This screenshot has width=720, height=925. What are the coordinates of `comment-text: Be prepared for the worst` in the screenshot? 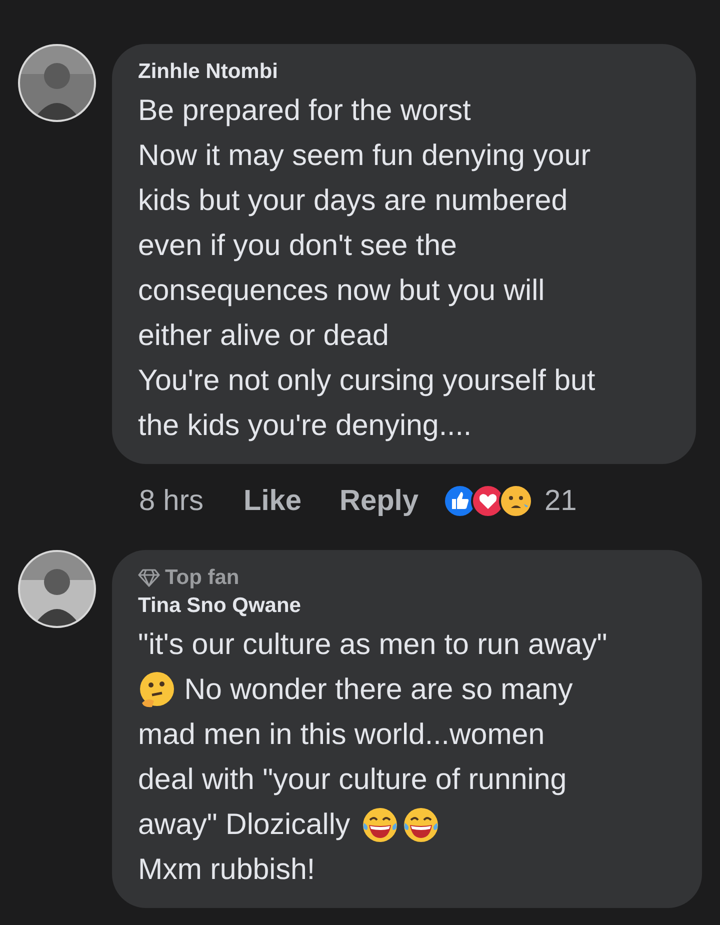 It's located at (304, 111).